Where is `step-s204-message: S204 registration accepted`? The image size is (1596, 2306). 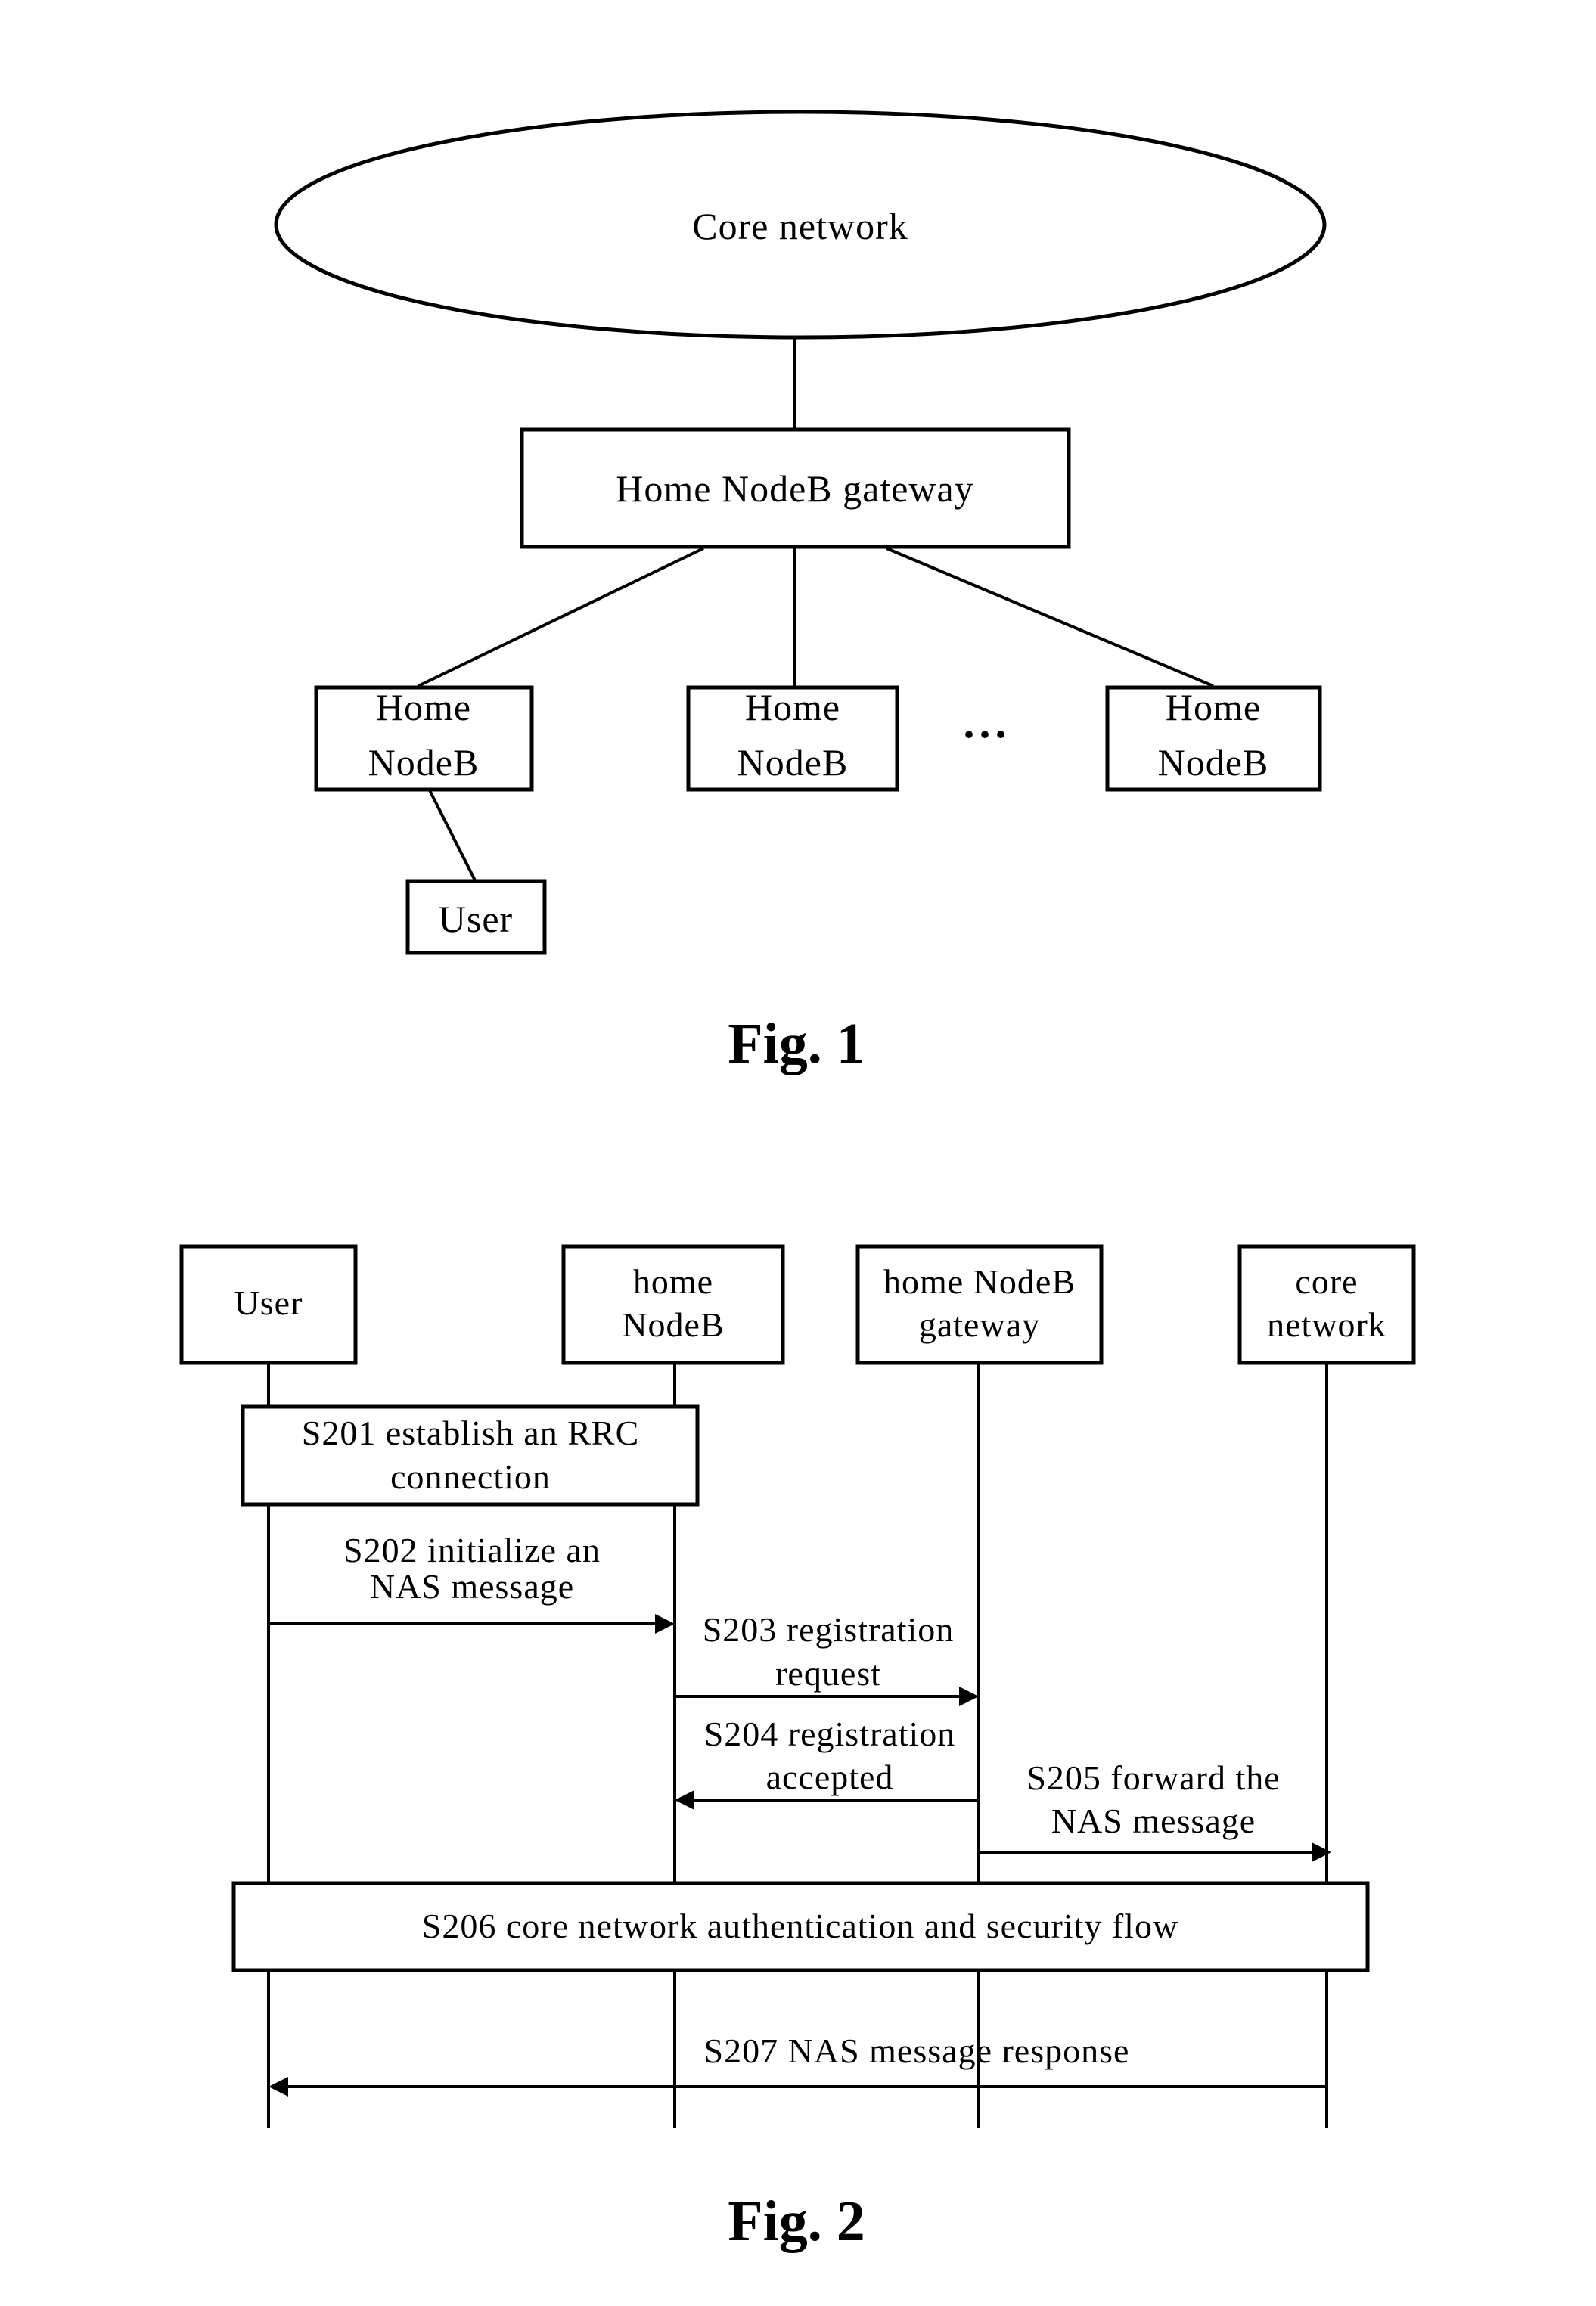 step-s204-message: S204 registration accepted is located at coordinates (827, 1762).